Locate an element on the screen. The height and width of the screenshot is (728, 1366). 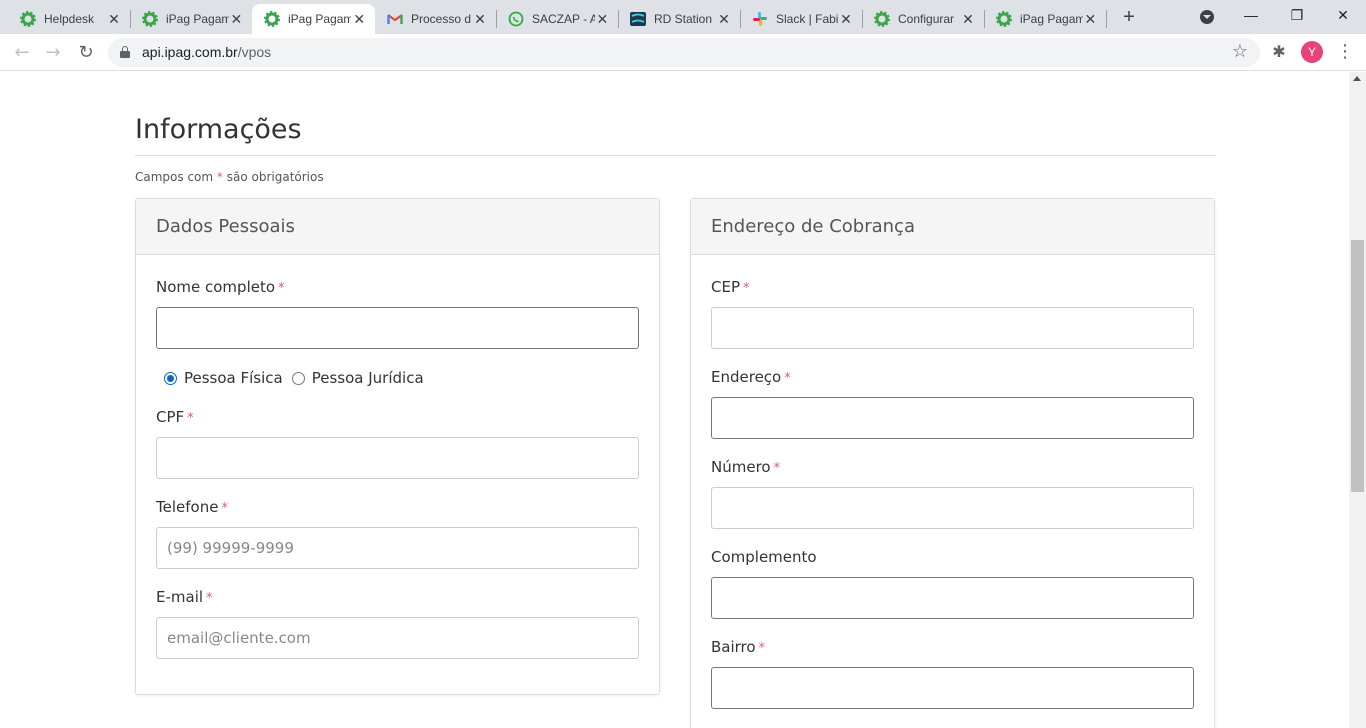
address-input is located at coordinates (952, 418).